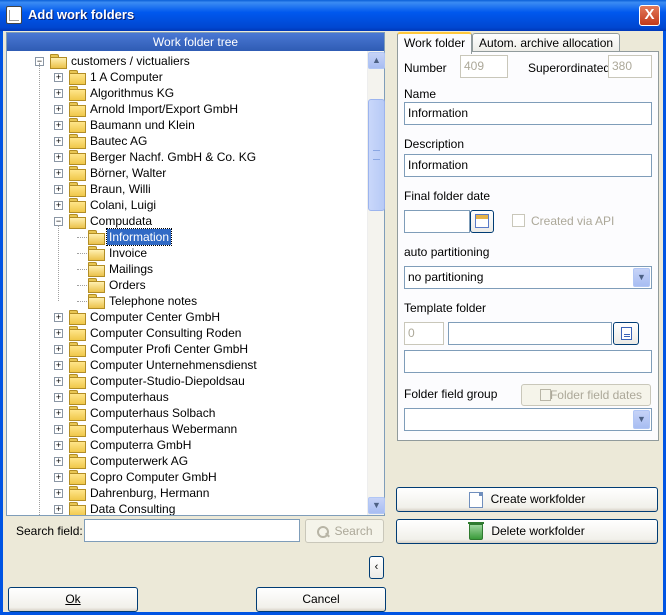  Describe the element at coordinates (528, 165) in the screenshot. I see `description-field: Information` at that location.